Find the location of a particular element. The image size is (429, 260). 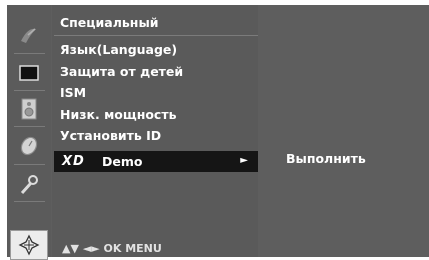

execute-option: Выполнить is located at coordinates (326, 158).